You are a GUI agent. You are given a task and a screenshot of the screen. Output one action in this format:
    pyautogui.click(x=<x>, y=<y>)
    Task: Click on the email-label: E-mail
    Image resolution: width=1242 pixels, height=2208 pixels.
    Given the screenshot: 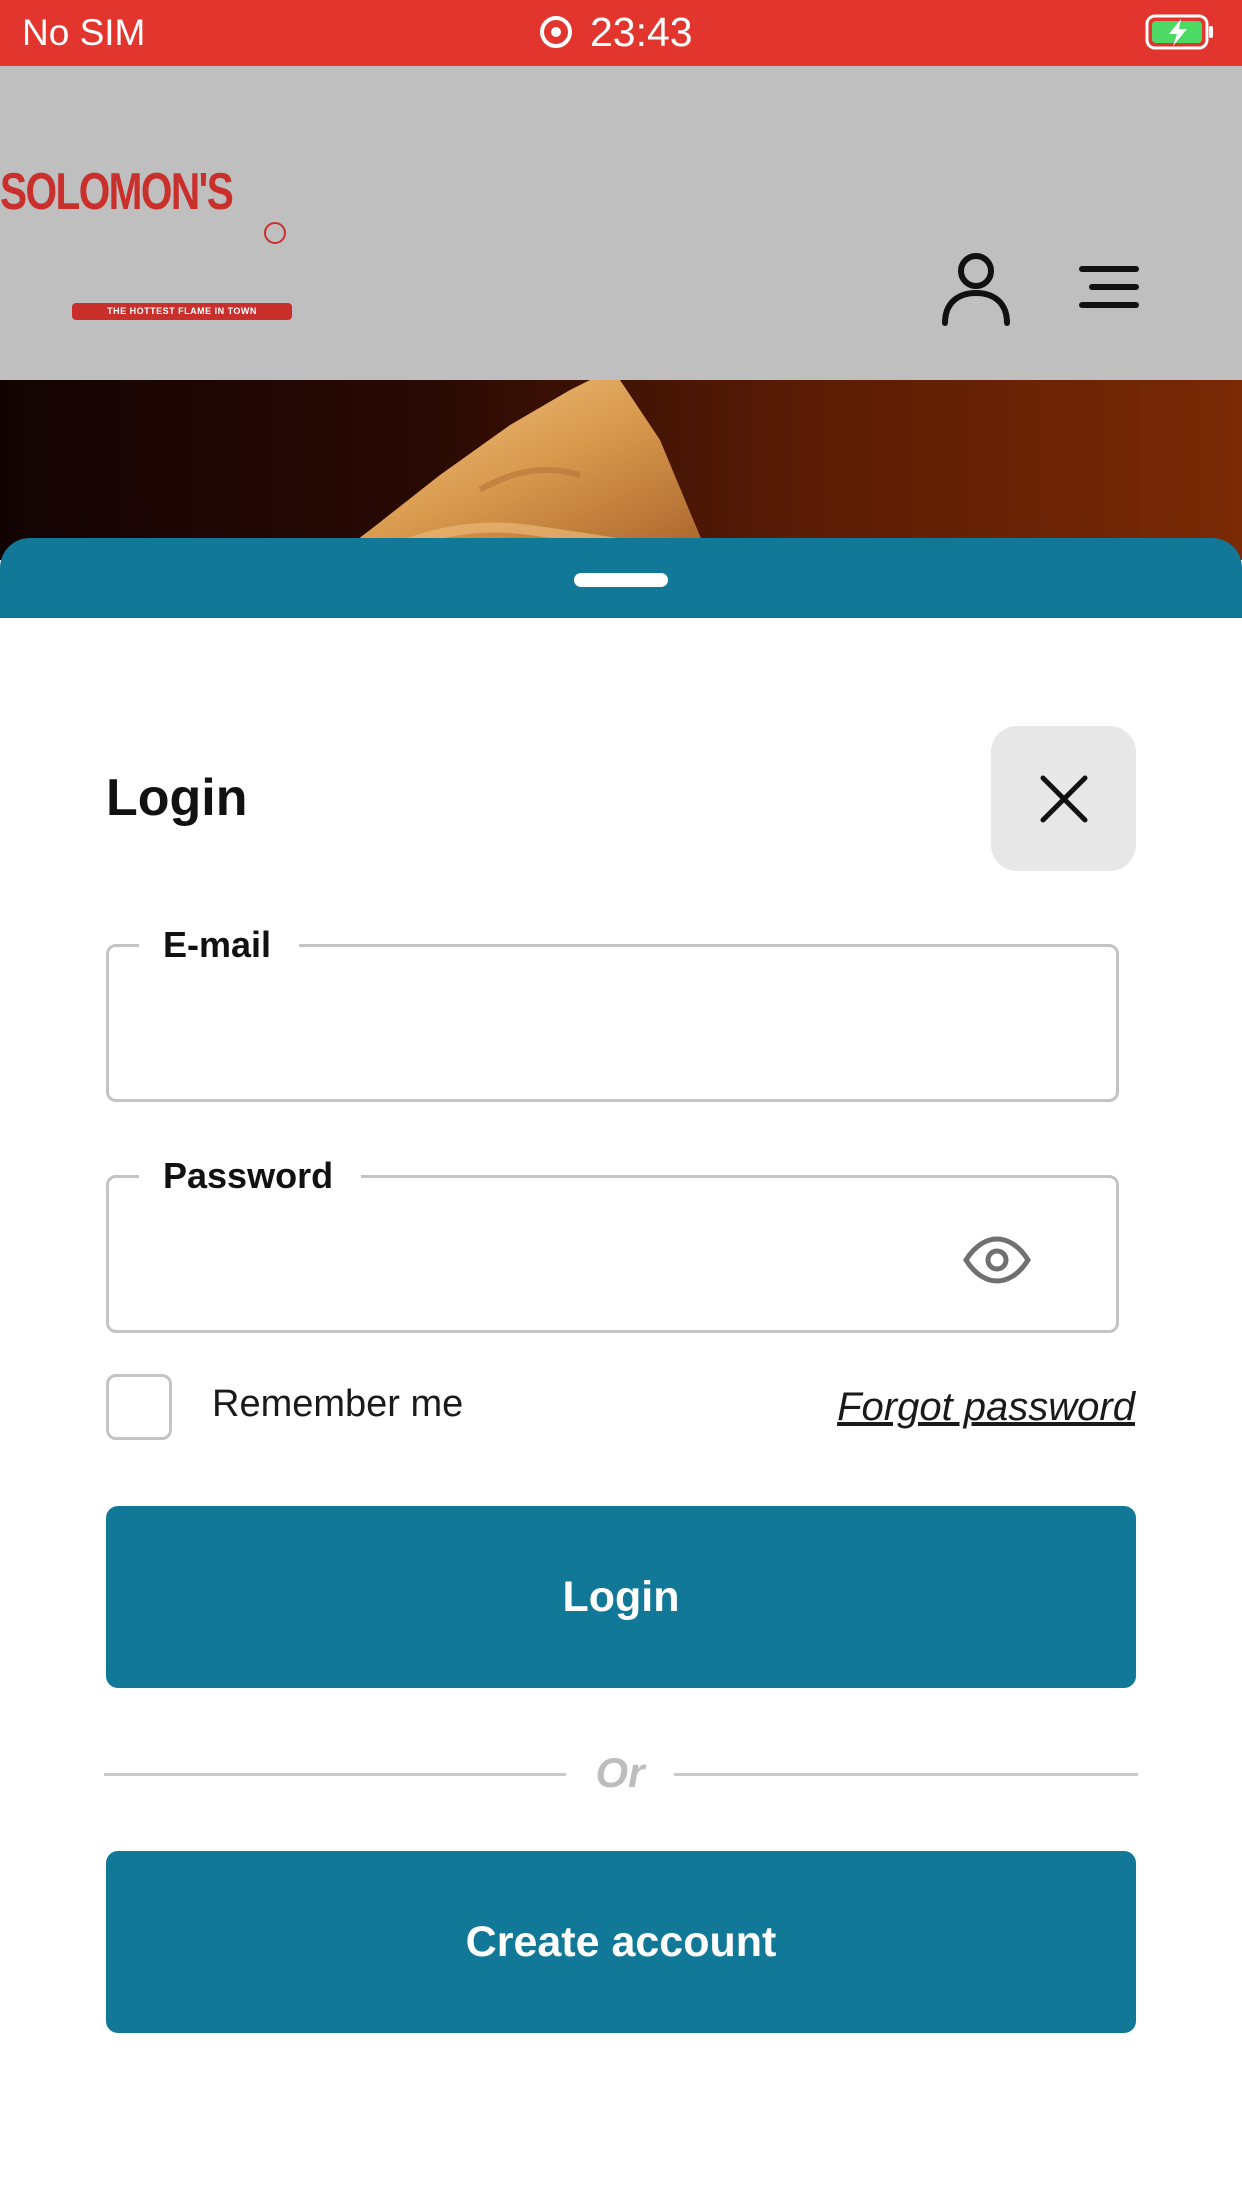 What is the action you would take?
    pyautogui.click(x=219, y=945)
    